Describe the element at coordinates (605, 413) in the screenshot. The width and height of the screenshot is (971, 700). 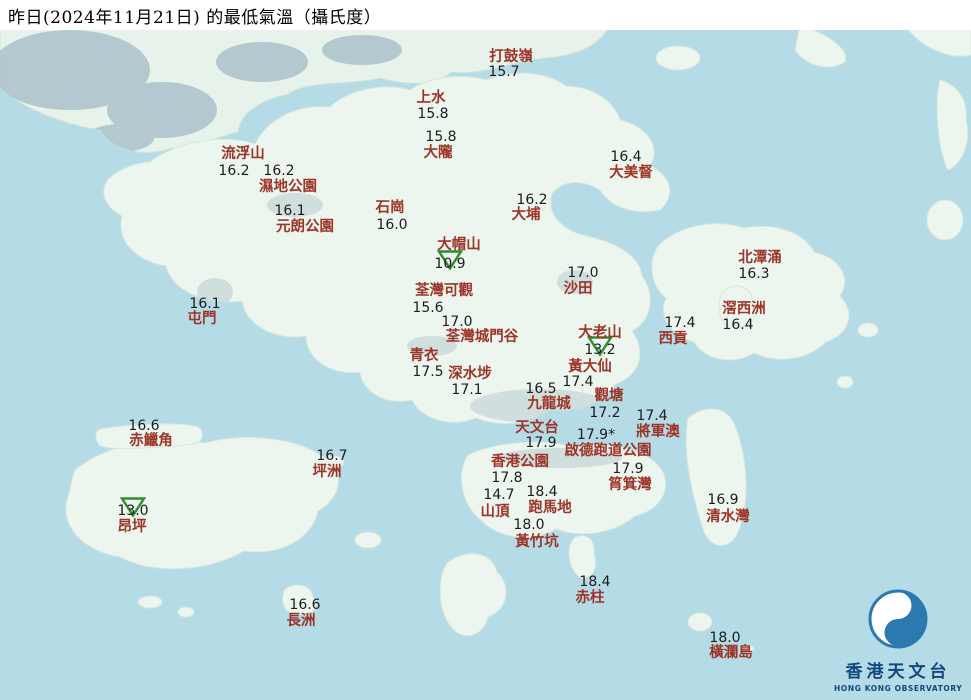
I see `station-value: 17.2` at that location.